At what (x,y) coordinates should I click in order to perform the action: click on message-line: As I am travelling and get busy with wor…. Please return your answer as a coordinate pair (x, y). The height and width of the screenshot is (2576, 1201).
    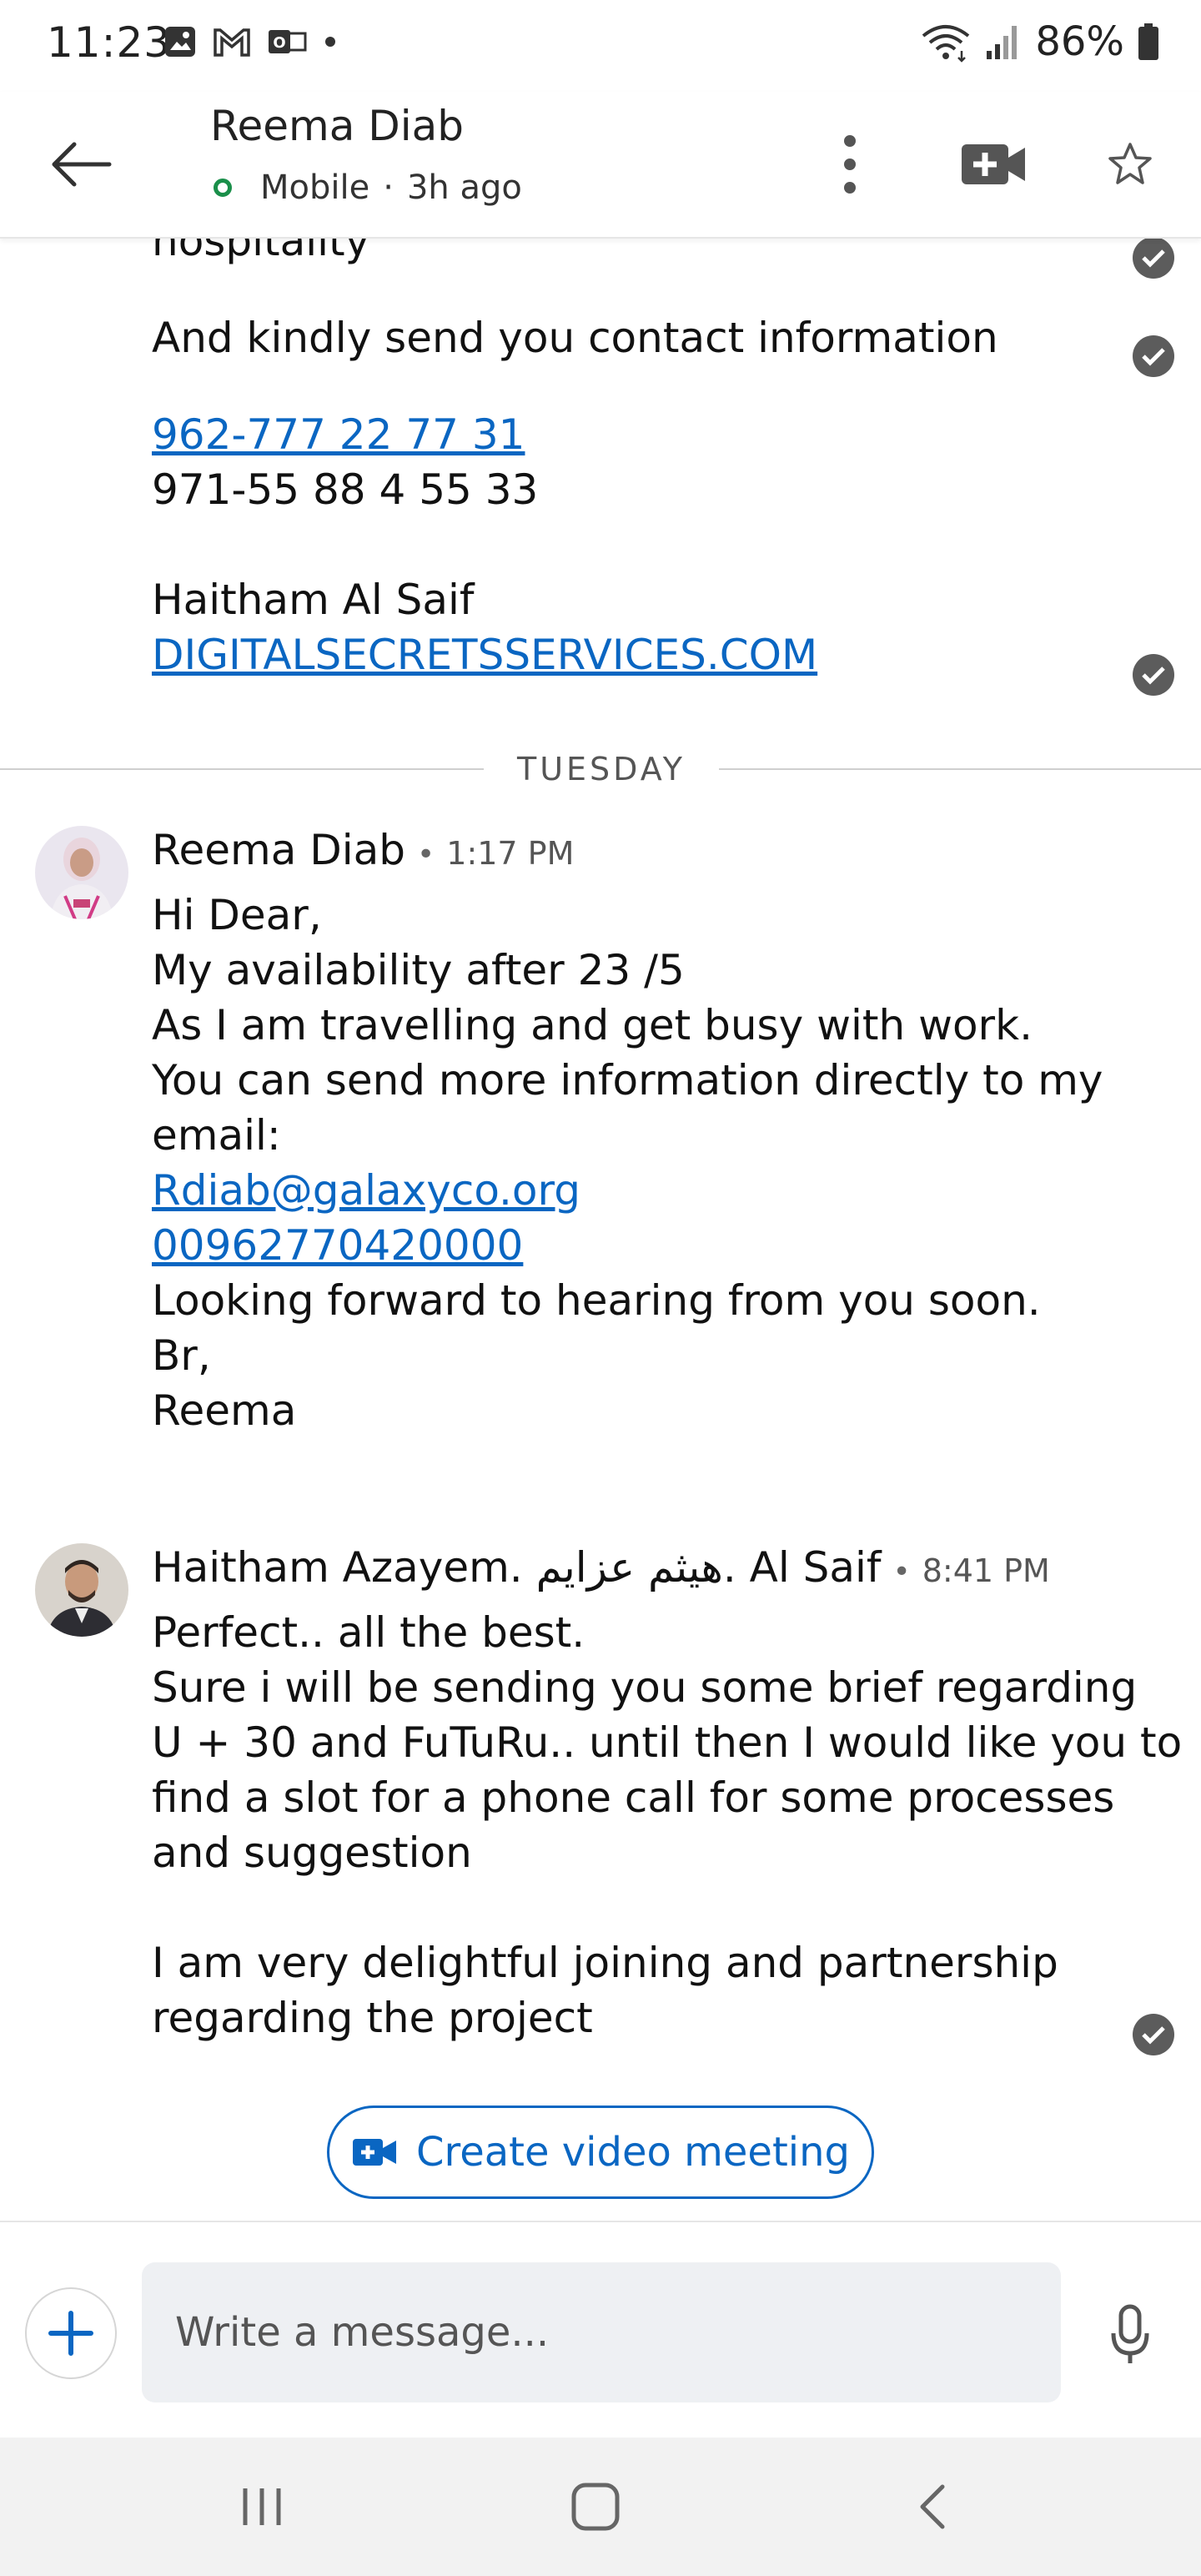
    Looking at the image, I should click on (593, 1025).